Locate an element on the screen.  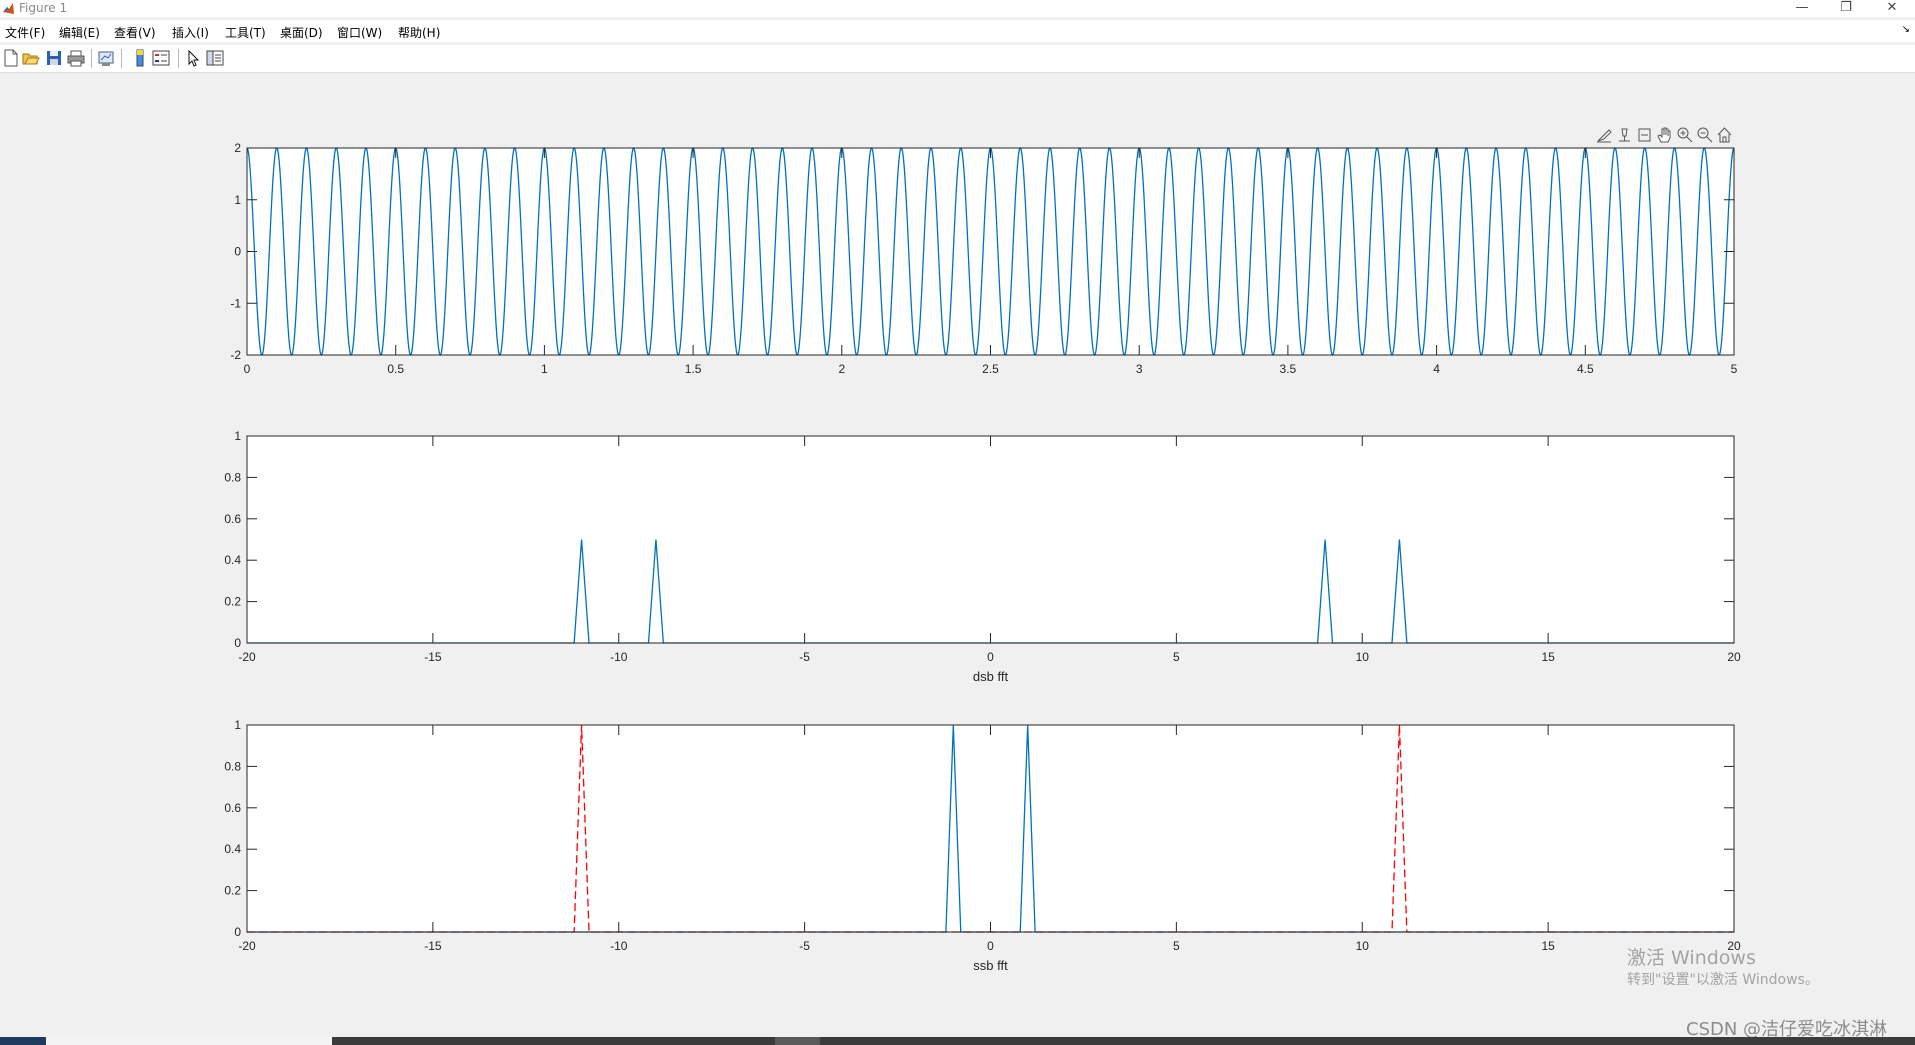
x-tick-label: 2 is located at coordinates (841, 369).